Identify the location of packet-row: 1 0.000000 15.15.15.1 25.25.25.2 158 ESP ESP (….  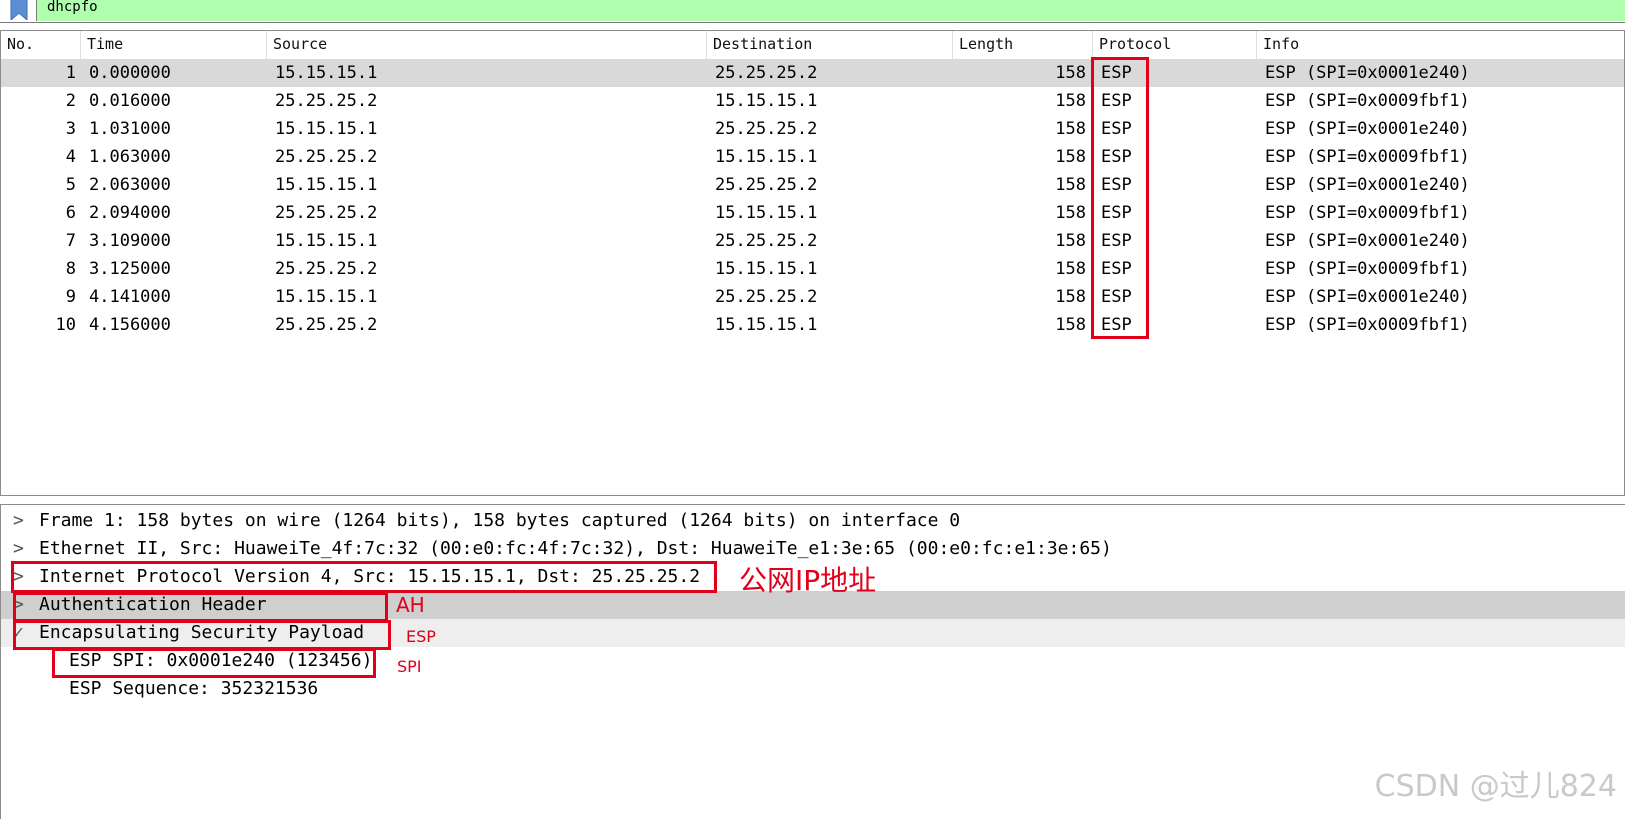
(812, 73).